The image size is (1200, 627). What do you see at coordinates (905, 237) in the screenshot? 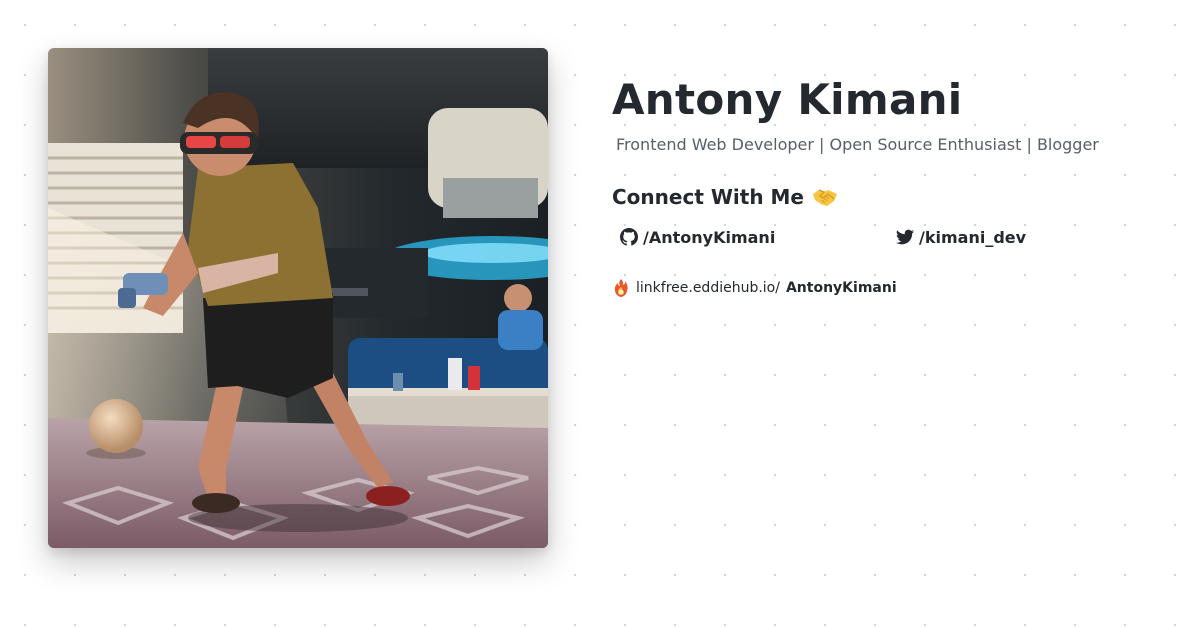
I see `twitter-icon` at bounding box center [905, 237].